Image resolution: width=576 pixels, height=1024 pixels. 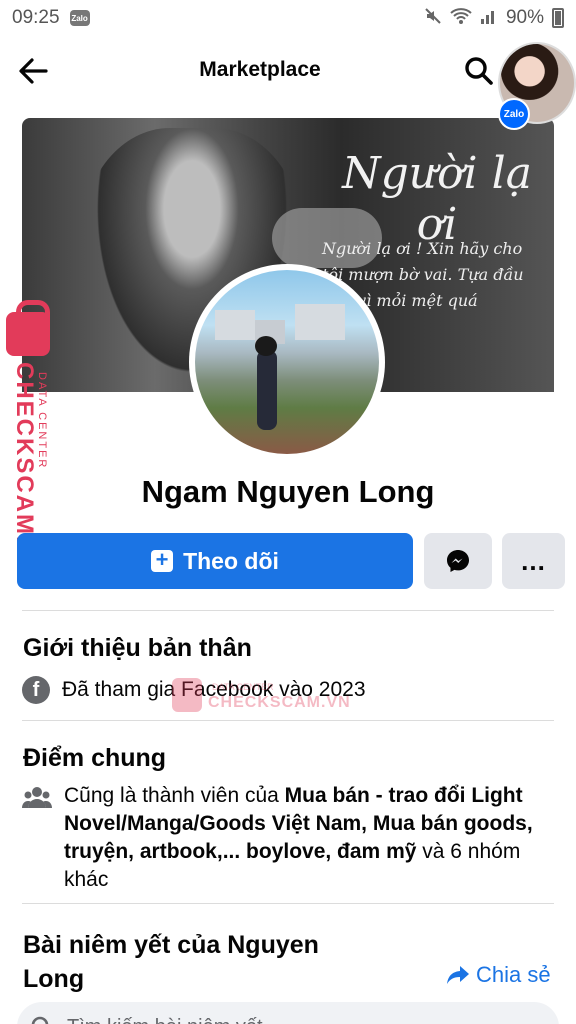 What do you see at coordinates (288, 18) in the screenshot?
I see `status-bar: 09:25 Zalo 90%` at bounding box center [288, 18].